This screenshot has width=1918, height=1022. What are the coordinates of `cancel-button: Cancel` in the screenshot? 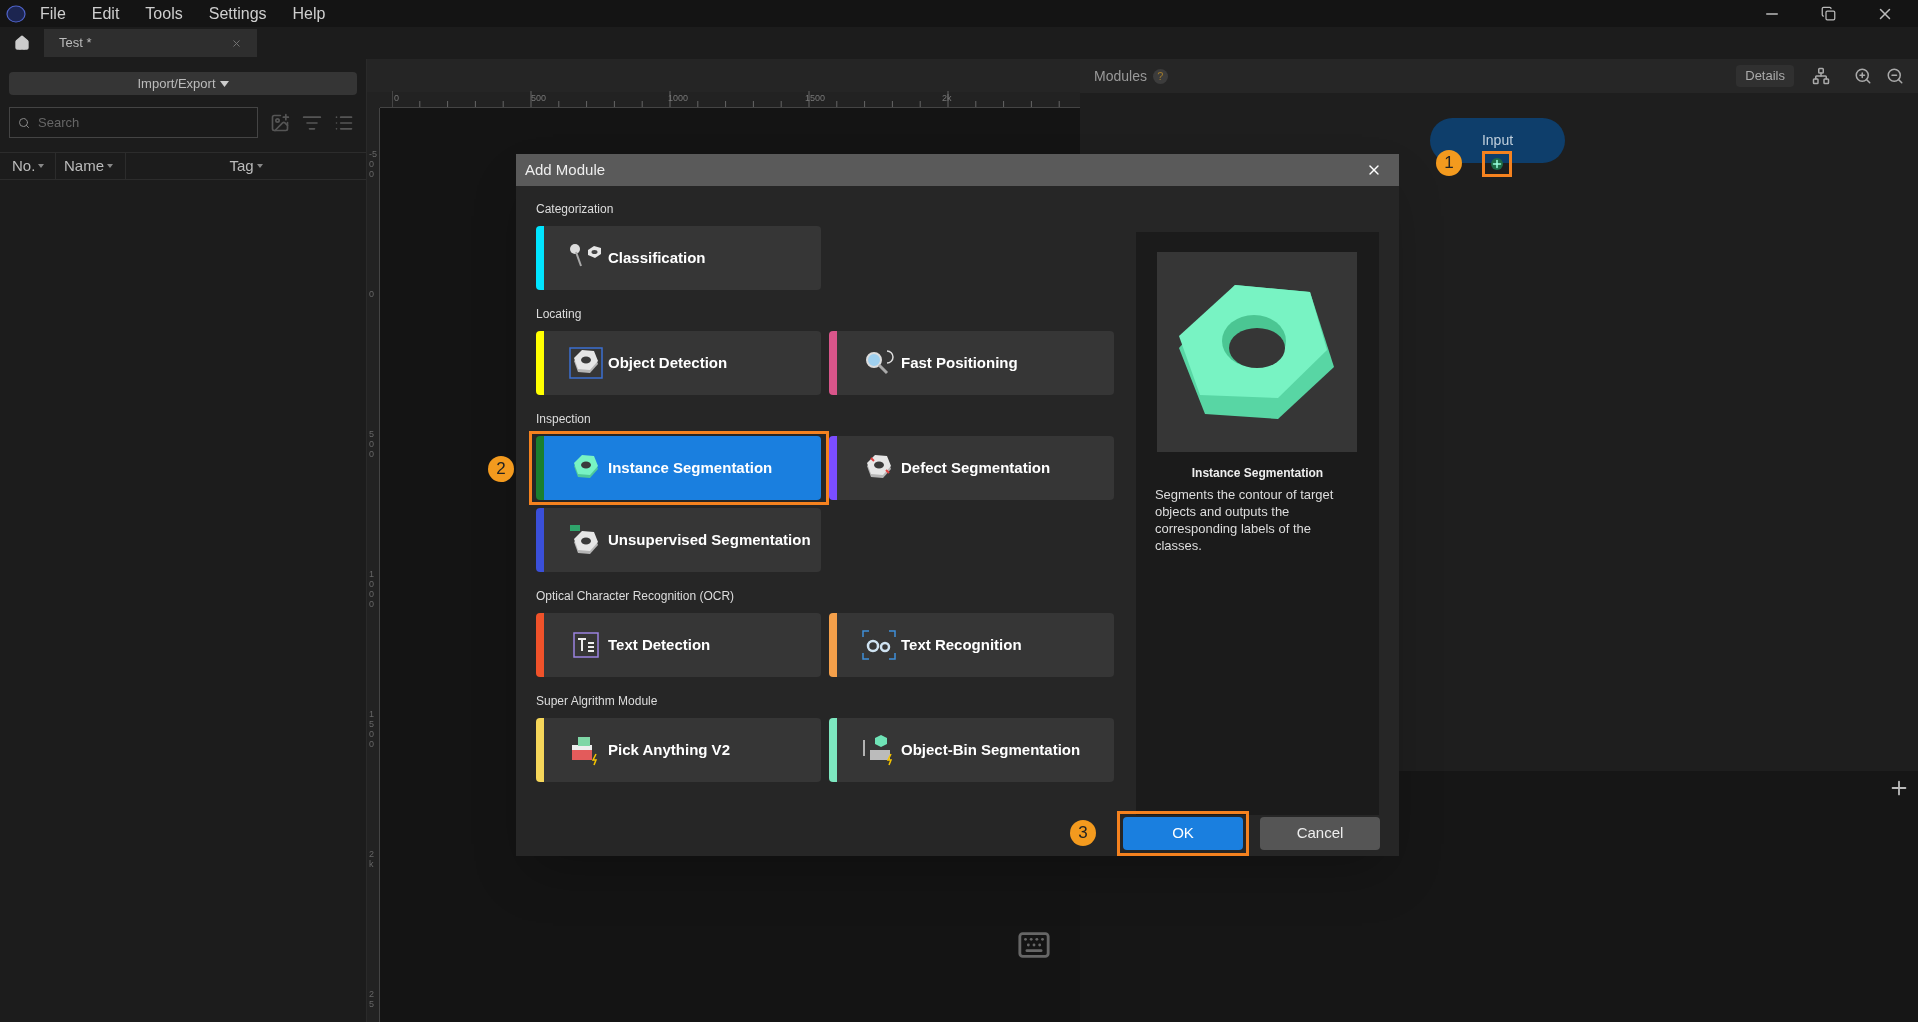 It's located at (1320, 833).